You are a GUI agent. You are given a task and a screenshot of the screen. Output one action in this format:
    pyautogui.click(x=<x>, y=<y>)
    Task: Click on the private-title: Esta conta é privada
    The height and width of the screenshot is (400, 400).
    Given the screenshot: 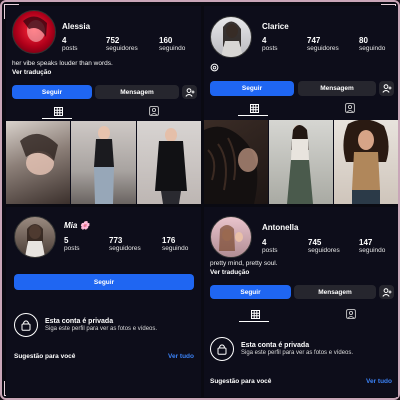 What is the action you would take?
    pyautogui.click(x=275, y=345)
    